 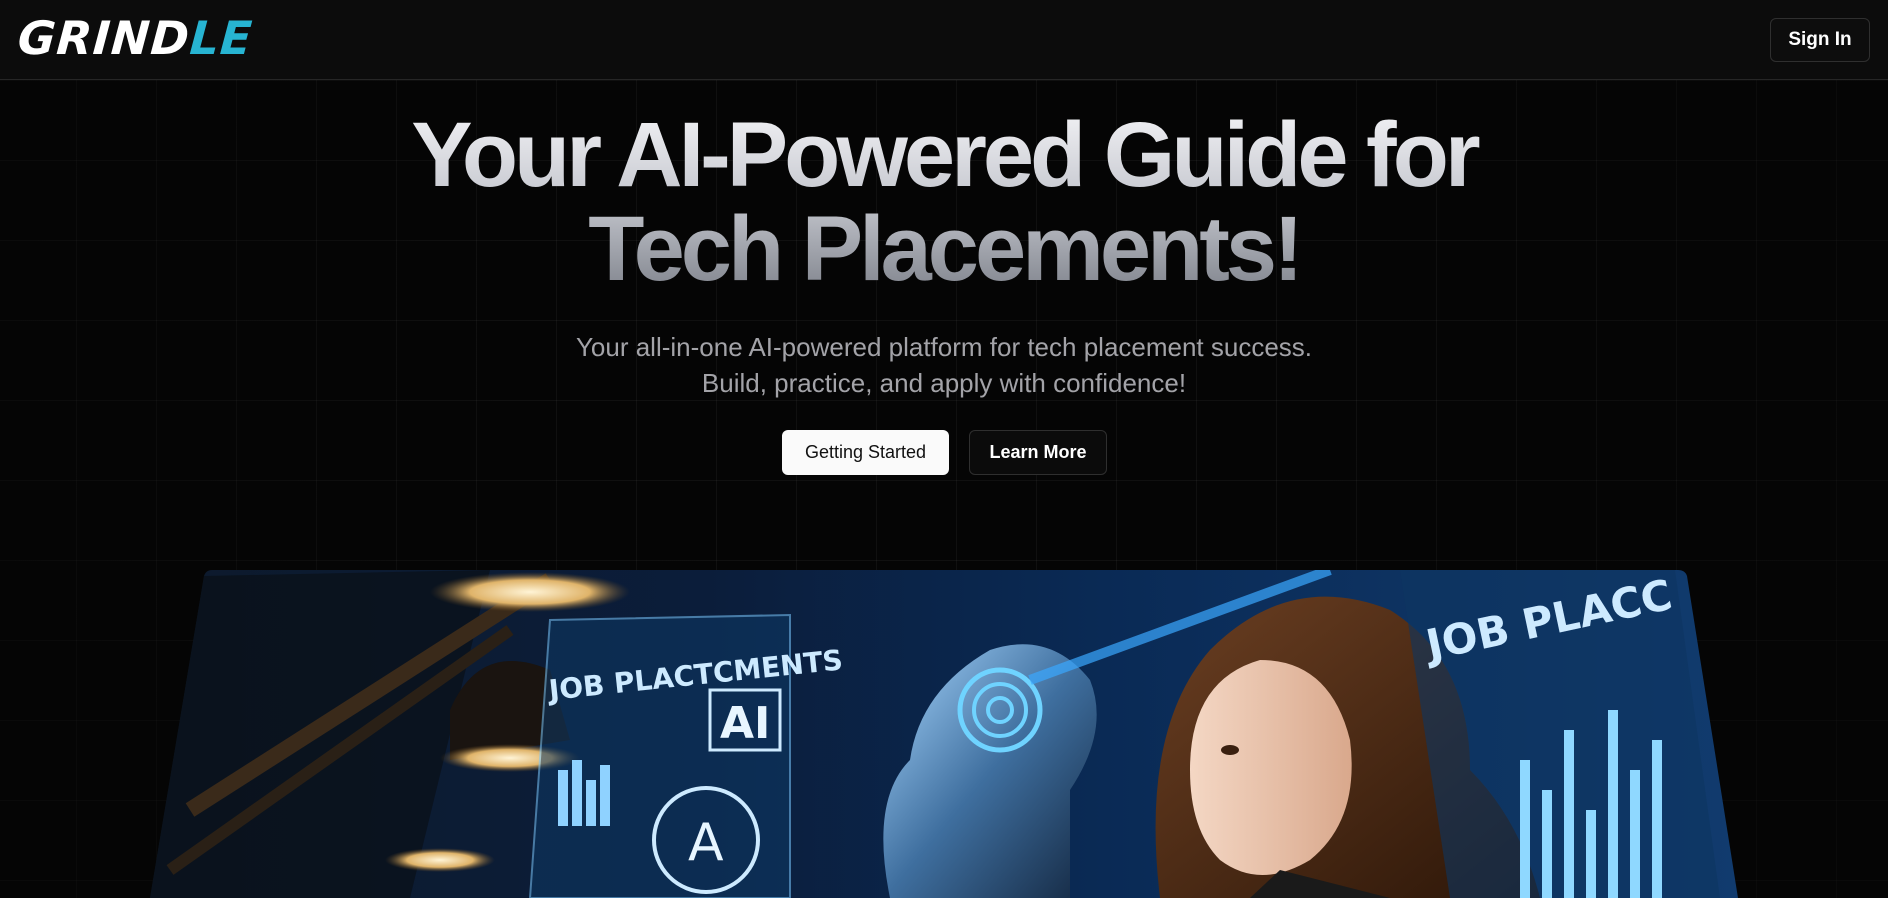 What do you see at coordinates (944, 155) in the screenshot?
I see `hero-title-line-1: Your AI-Powered Guide for` at bounding box center [944, 155].